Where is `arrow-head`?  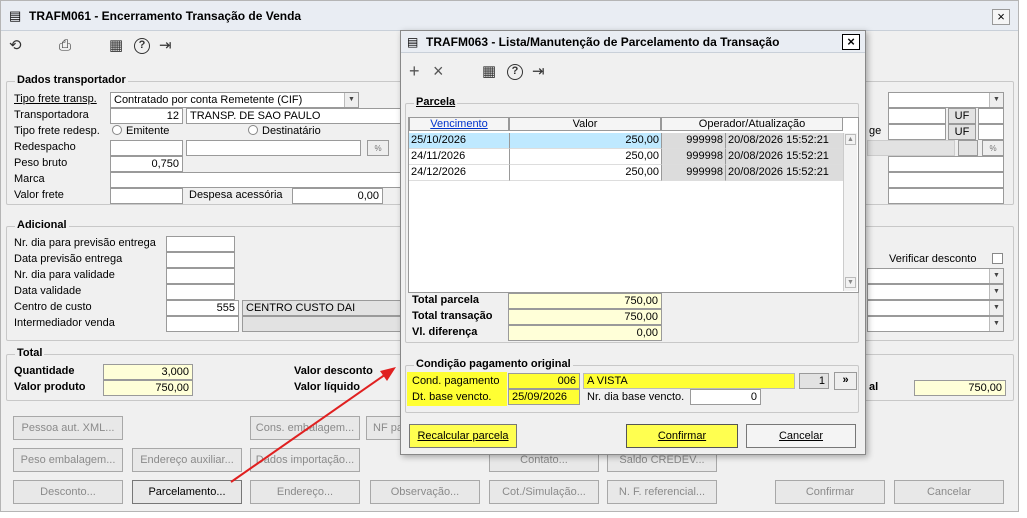
arrow-head is located at coordinates (388, 374).